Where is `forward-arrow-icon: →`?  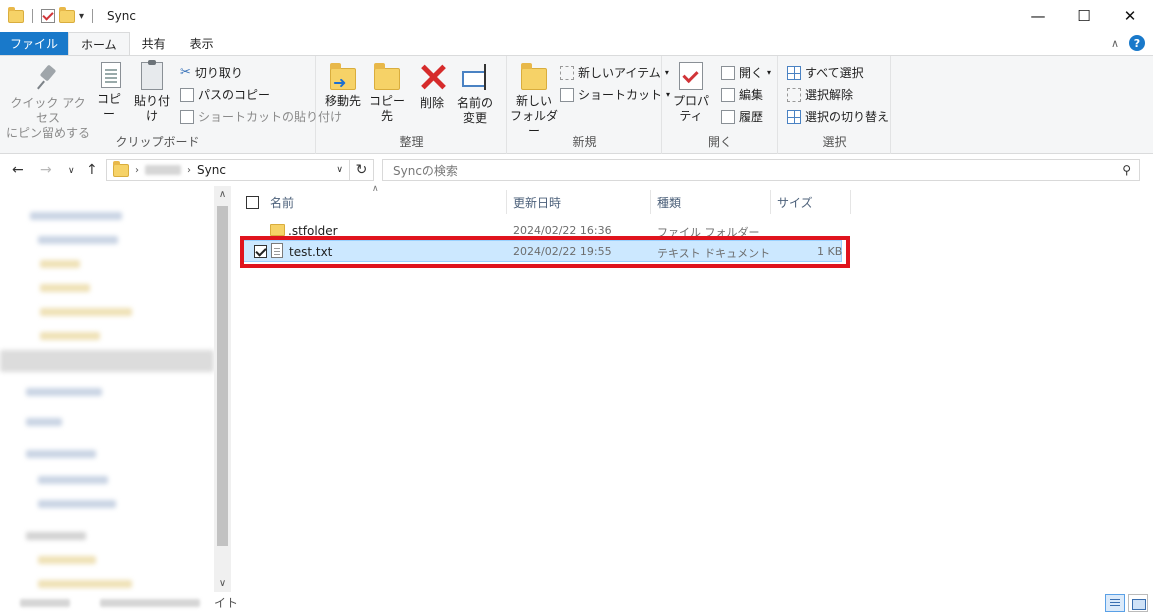
forward-arrow-icon: → is located at coordinates (46, 170).